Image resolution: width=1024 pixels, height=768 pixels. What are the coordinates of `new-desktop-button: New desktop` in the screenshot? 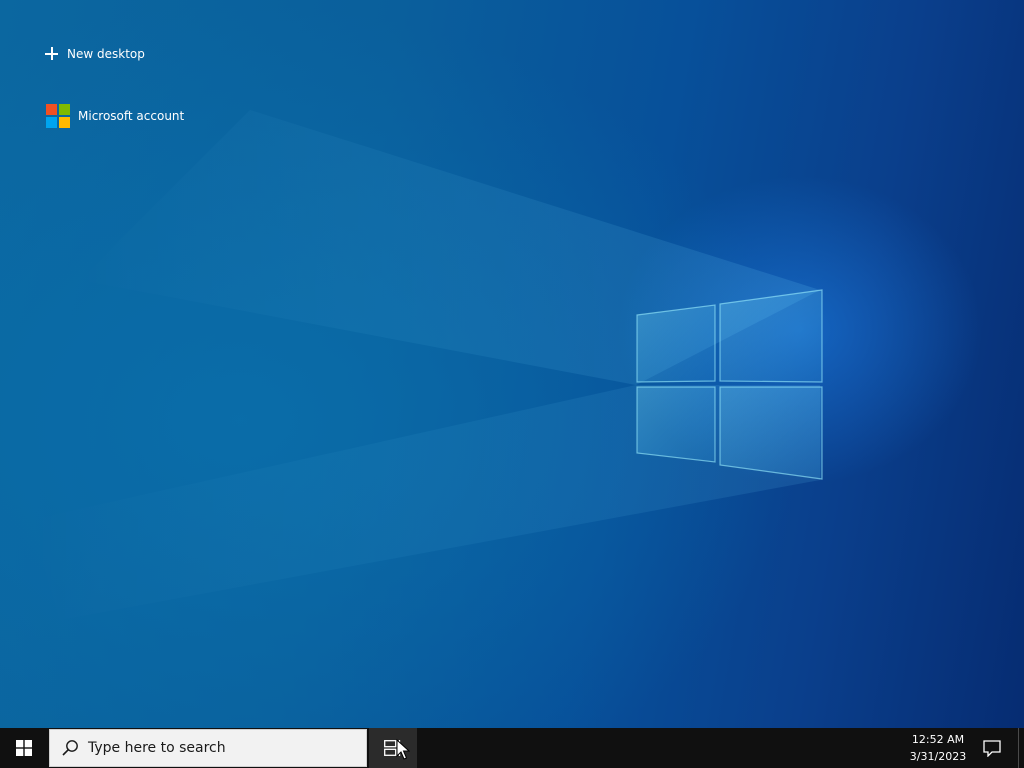 It's located at (94, 54).